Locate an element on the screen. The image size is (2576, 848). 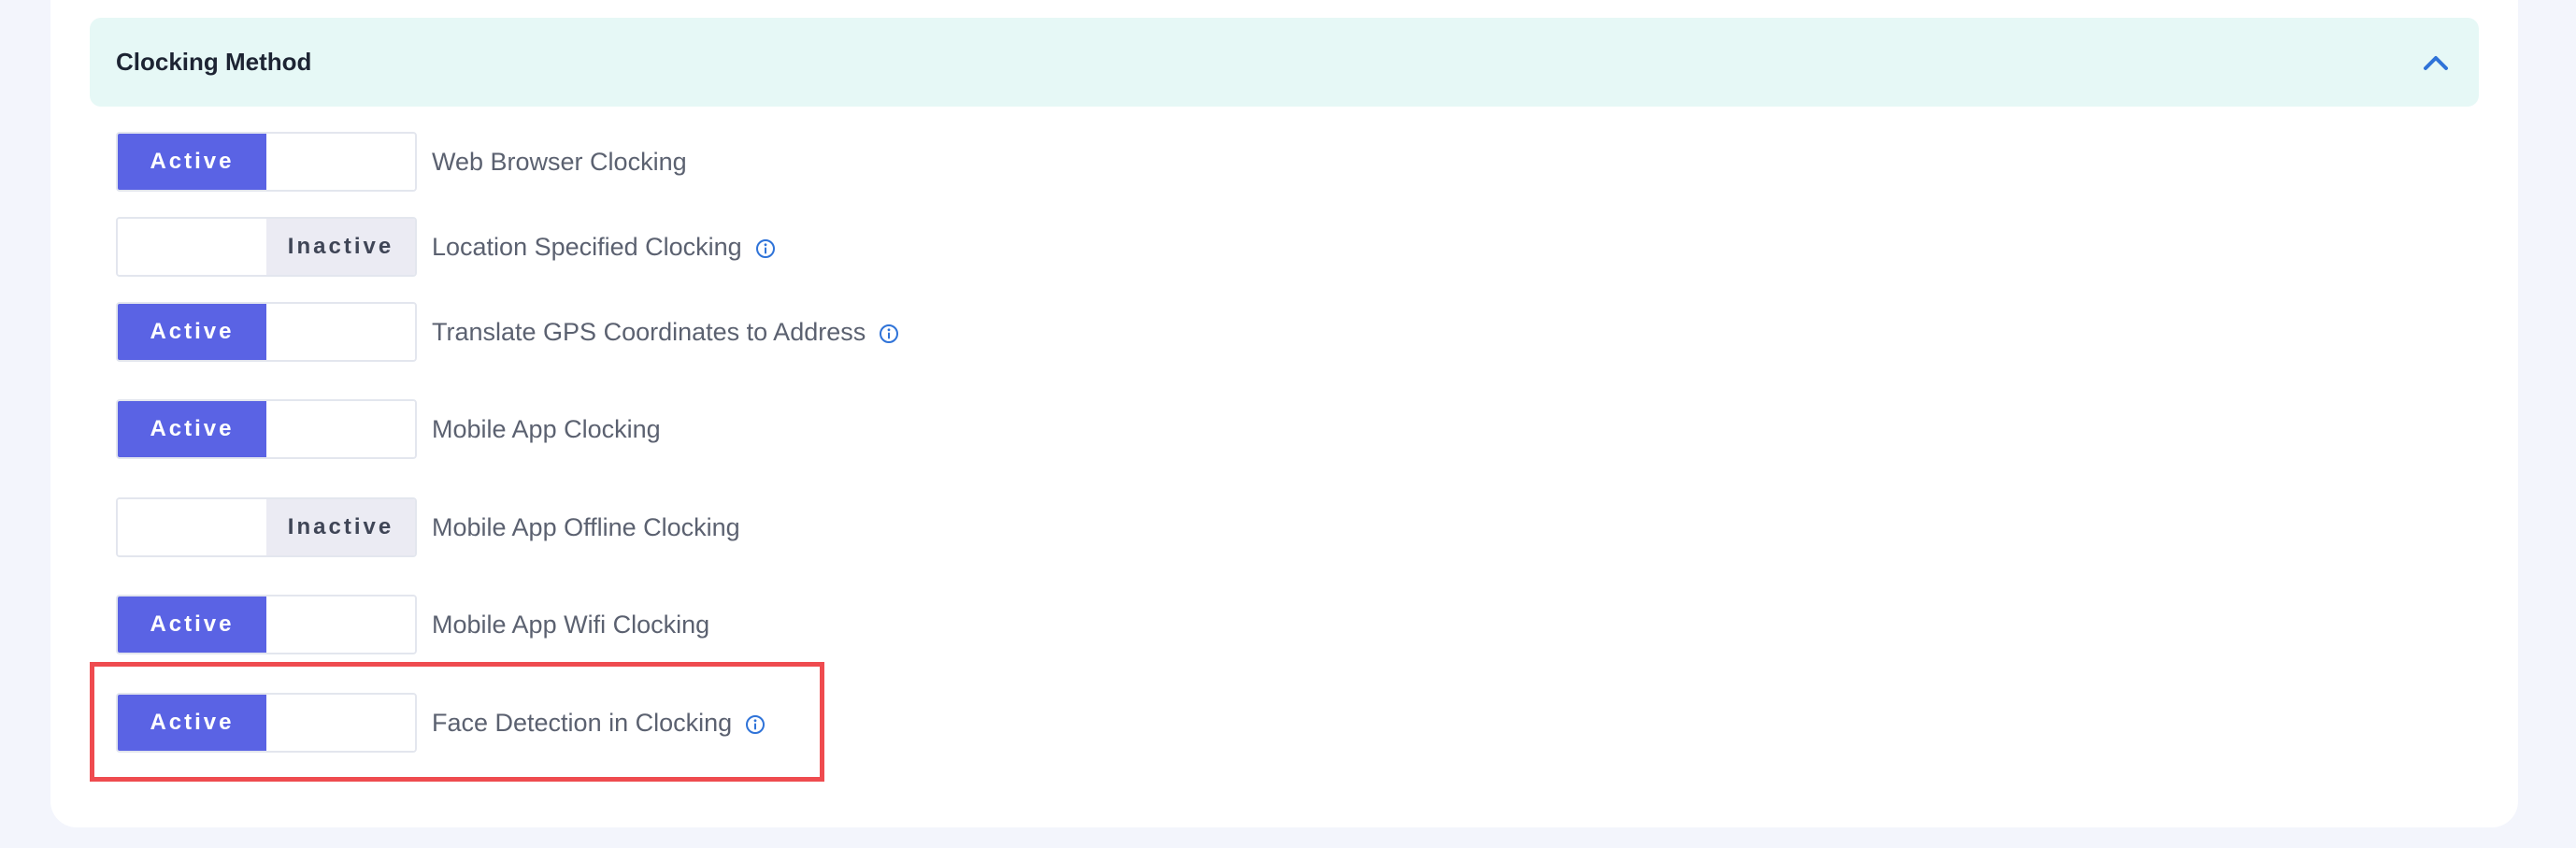
setting-row-face-detection-in-clocking: Active Face Detection in Clocking is located at coordinates (441, 723).